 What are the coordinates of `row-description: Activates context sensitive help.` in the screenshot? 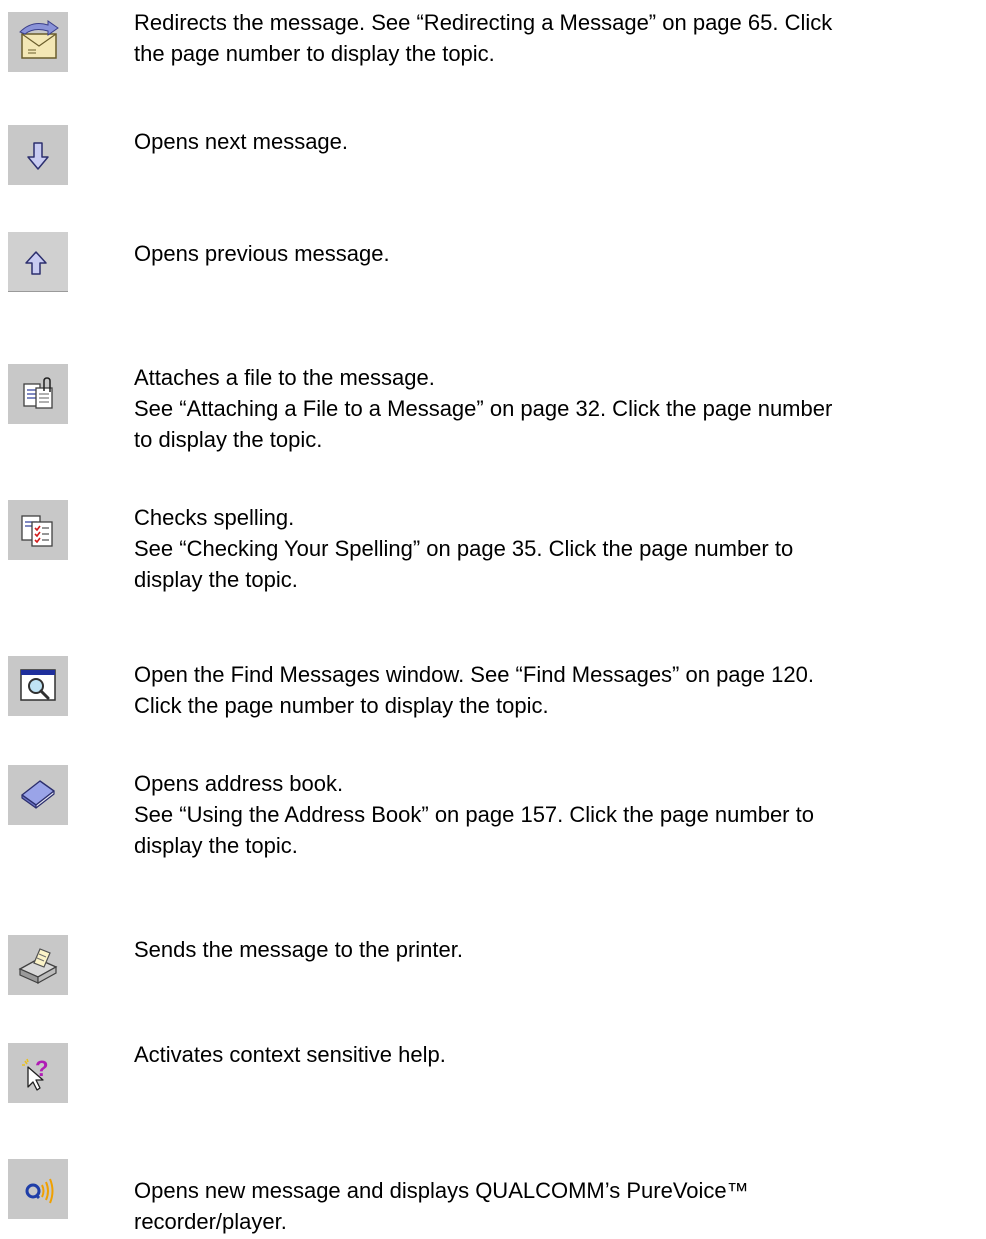 It's located at (559, 1054).